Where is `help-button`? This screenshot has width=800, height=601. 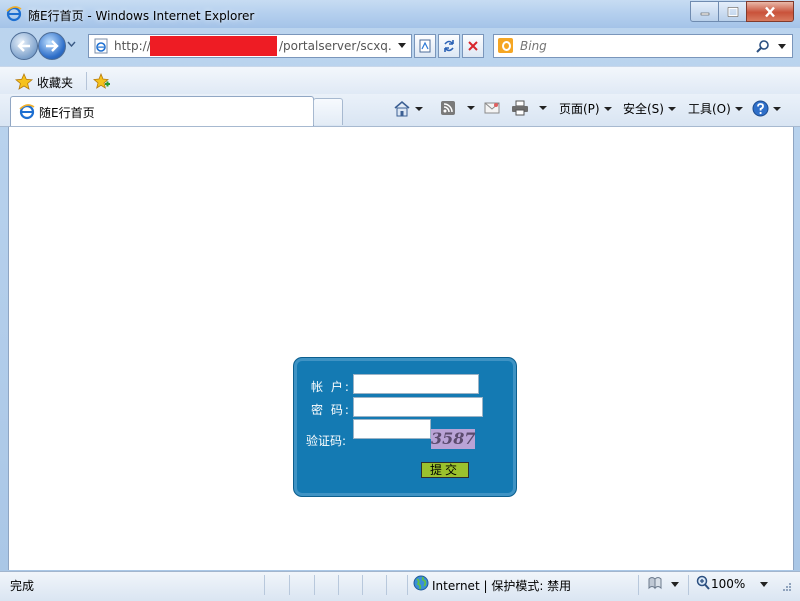 help-button is located at coordinates (766, 110).